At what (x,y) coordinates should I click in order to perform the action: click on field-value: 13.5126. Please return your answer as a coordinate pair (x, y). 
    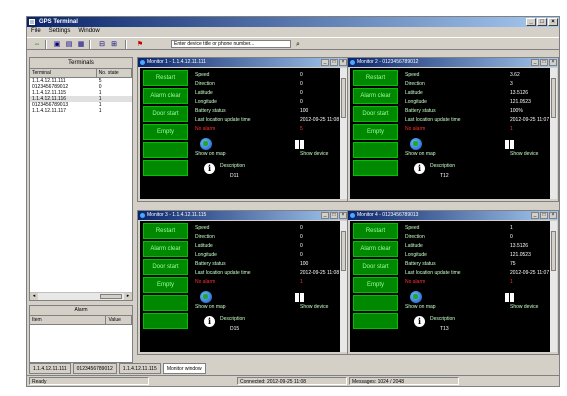
    Looking at the image, I should click on (519, 93).